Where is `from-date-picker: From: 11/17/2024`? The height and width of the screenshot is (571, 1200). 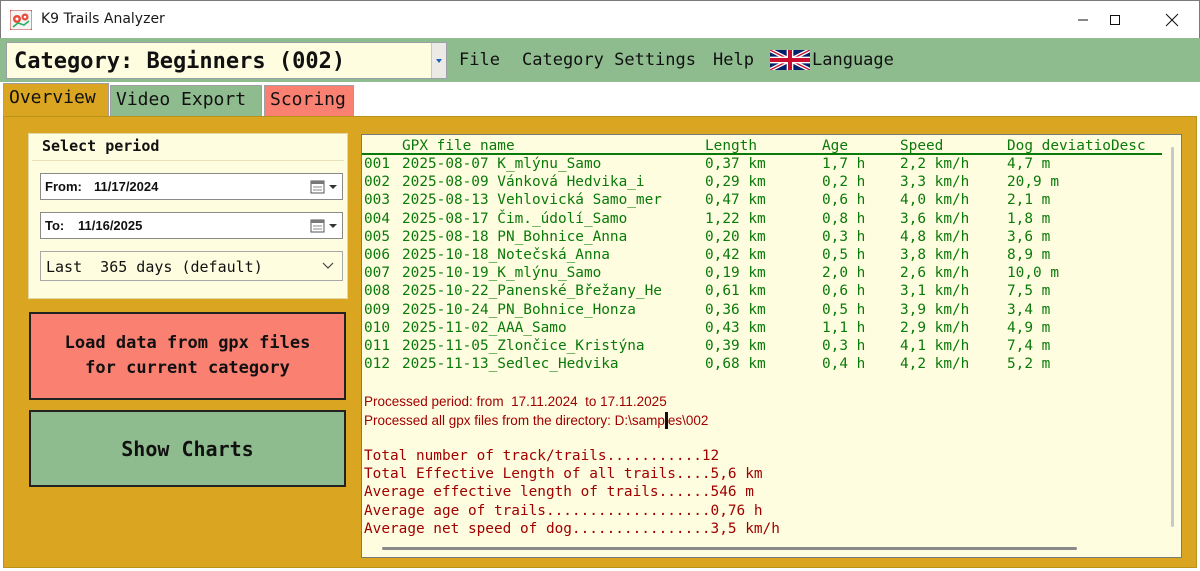
from-date-picker: From: 11/17/2024 is located at coordinates (191, 186).